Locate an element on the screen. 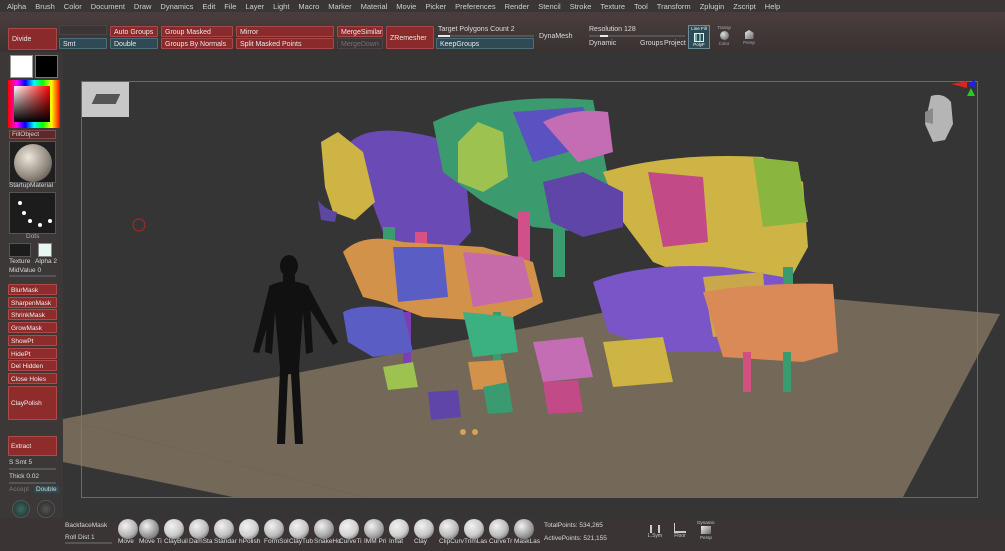 Image resolution: width=1005 pixels, height=551 pixels. menu-dynamics: Dynamics is located at coordinates (176, 6).